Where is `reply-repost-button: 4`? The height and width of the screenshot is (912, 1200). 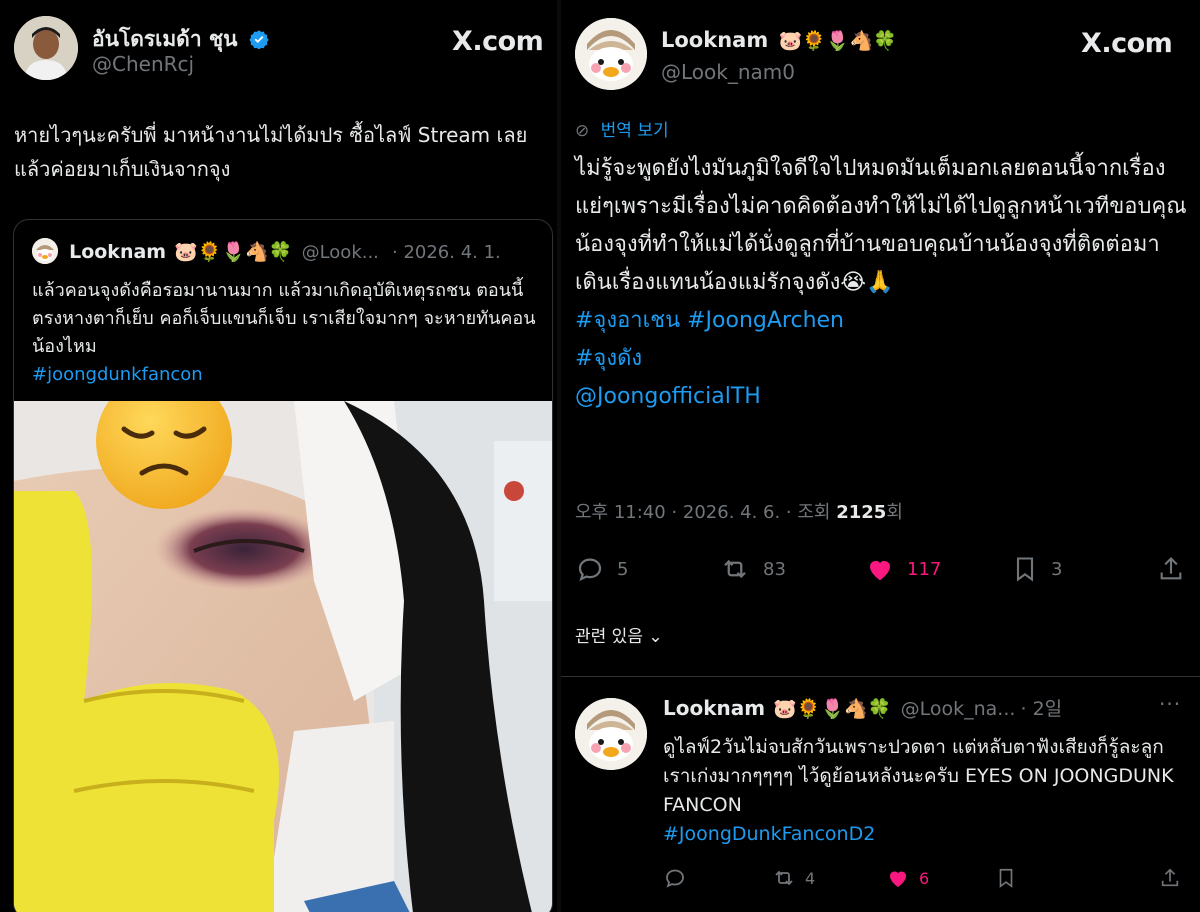 reply-repost-button: 4 is located at coordinates (793, 878).